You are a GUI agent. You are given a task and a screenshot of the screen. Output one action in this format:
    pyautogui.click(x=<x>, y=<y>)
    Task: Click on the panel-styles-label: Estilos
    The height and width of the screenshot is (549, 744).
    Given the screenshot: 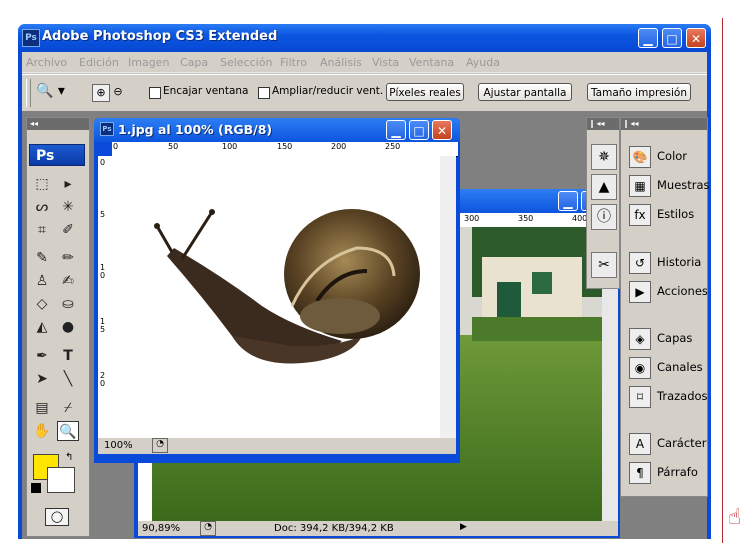 What is the action you would take?
    pyautogui.click(x=676, y=214)
    